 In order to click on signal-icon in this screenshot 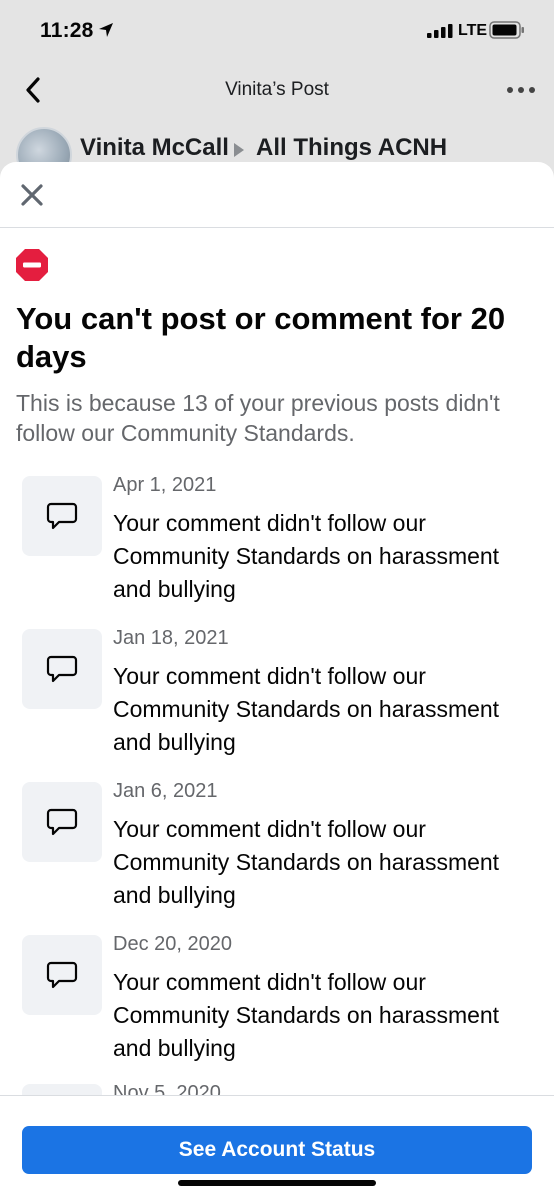, I will do `click(440, 31)`.